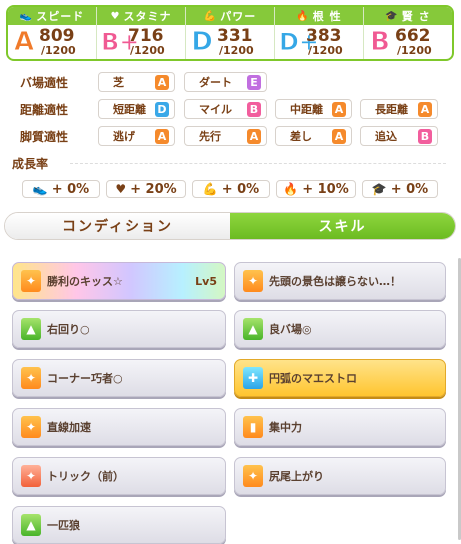 This screenshot has height=544, width=461. Describe the element at coordinates (340, 329) in the screenshot. I see `skill-card: ▲ 良バ場◎` at that location.